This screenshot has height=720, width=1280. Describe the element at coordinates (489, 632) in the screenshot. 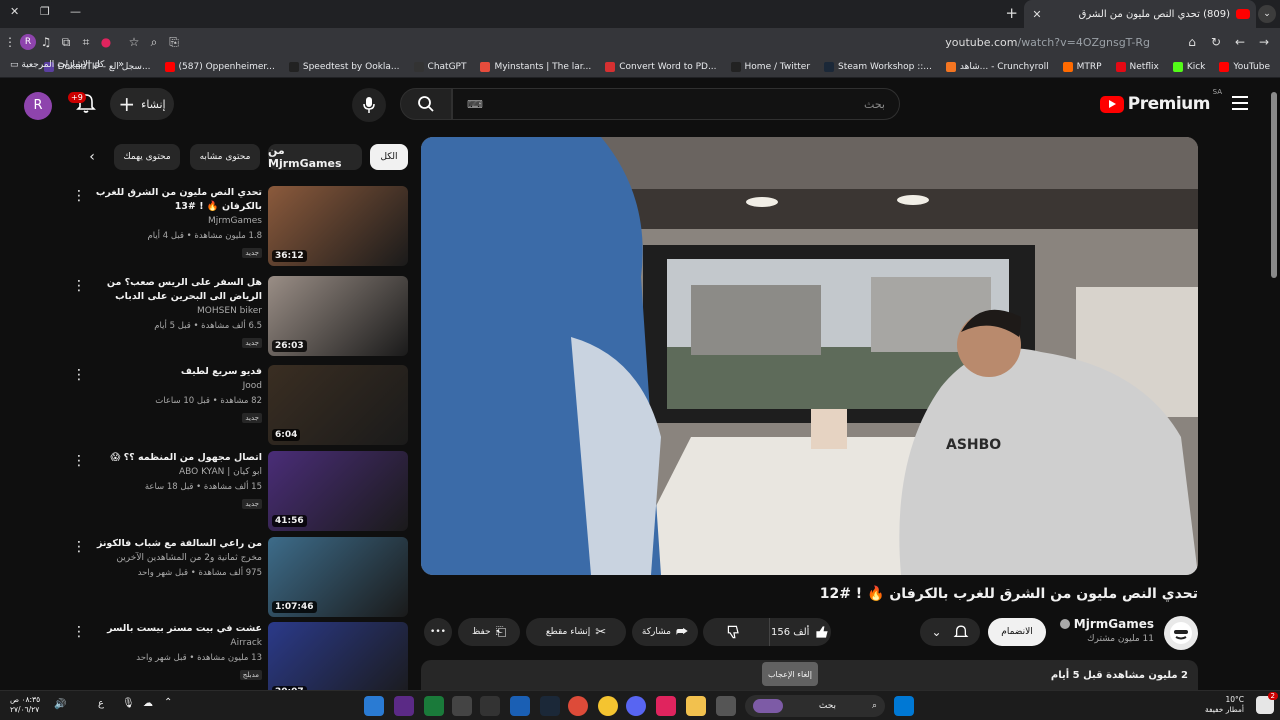

I see `save-button: حفظ ⎗` at that location.